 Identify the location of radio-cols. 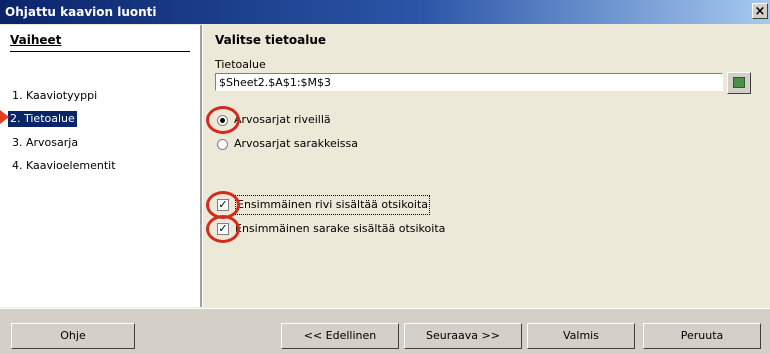
(222, 144).